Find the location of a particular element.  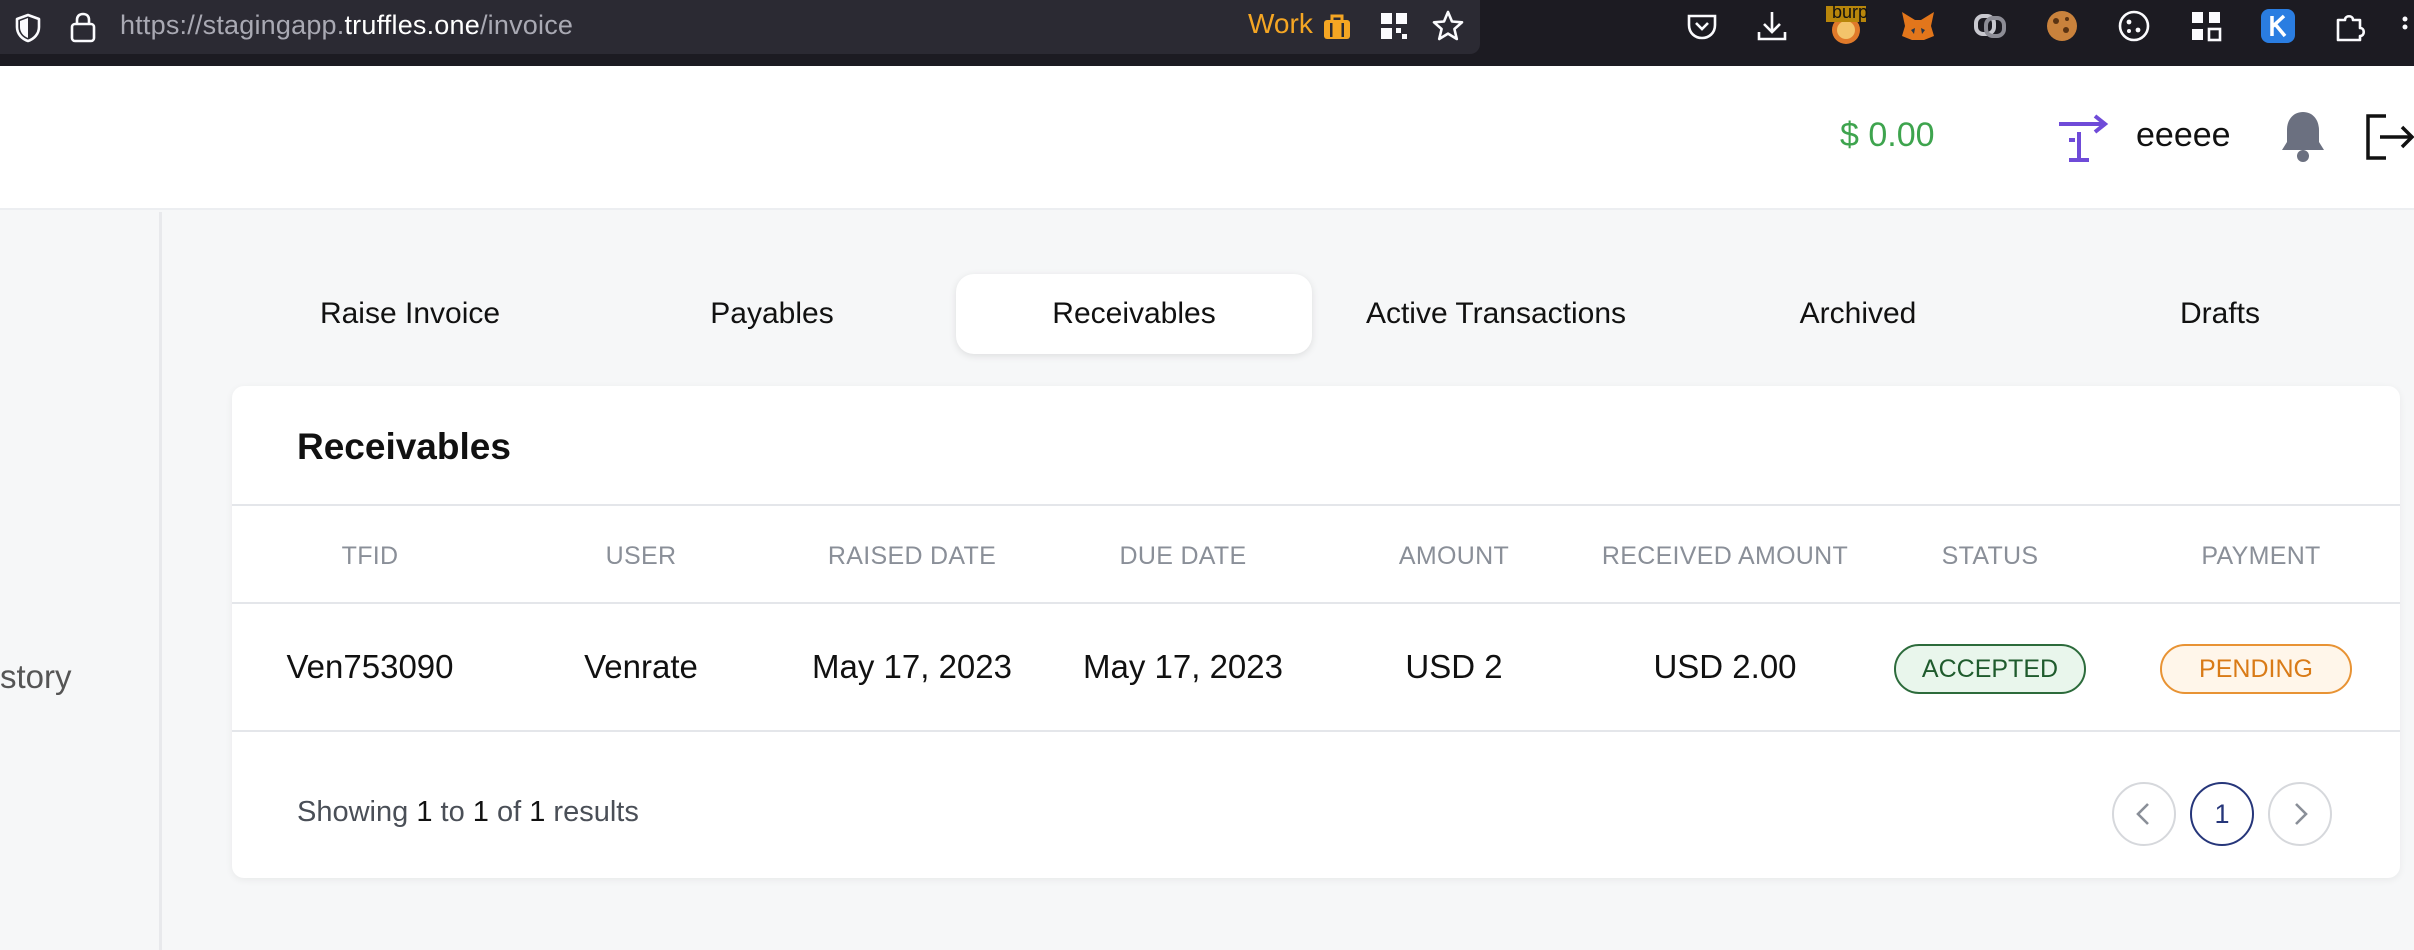

notification-bell-icon is located at coordinates (2303, 136).